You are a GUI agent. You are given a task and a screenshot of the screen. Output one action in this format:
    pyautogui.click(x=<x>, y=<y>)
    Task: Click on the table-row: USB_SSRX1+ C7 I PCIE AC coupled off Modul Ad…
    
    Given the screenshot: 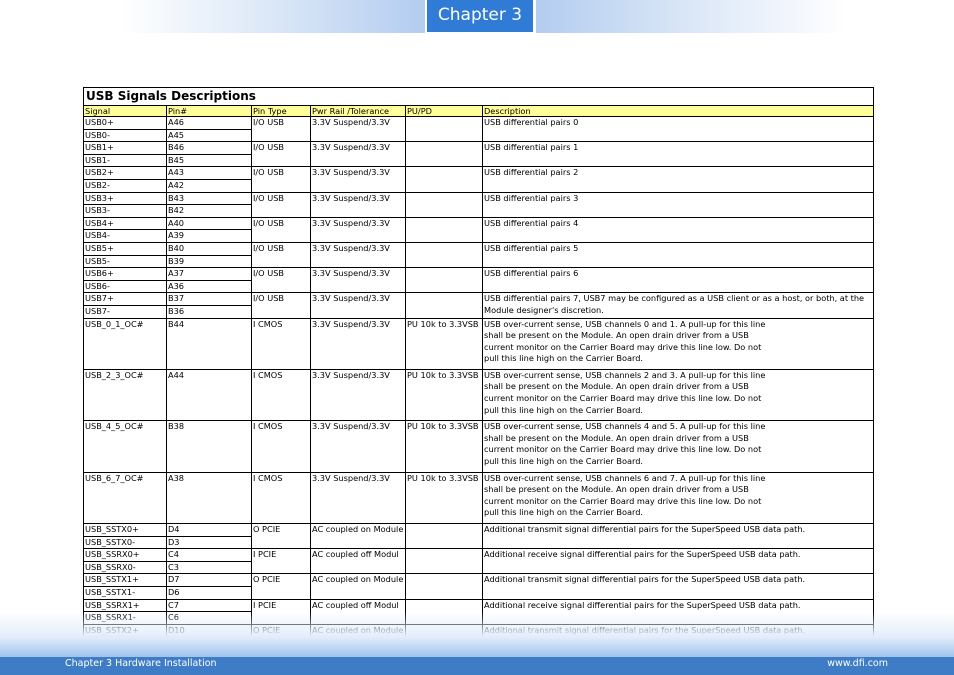 What is the action you would take?
    pyautogui.click(x=479, y=611)
    